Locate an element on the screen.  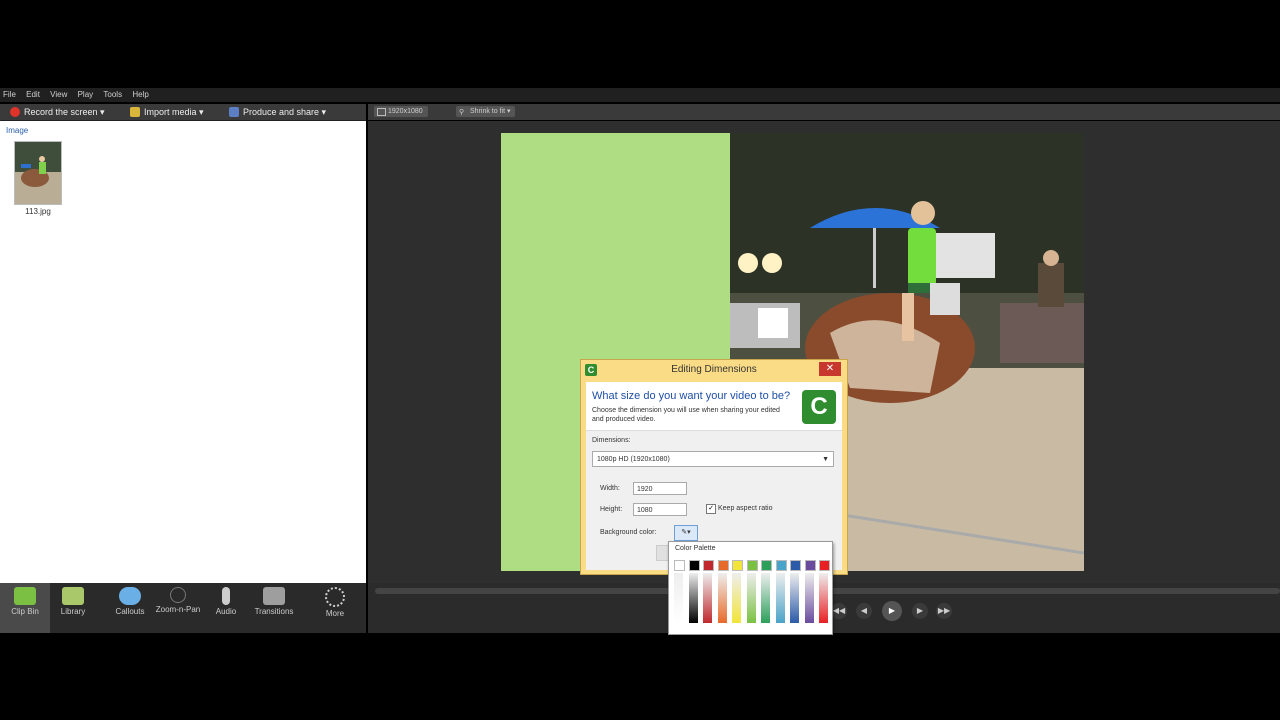
dimensions-label: 1920x1080 is located at coordinates (405, 111).